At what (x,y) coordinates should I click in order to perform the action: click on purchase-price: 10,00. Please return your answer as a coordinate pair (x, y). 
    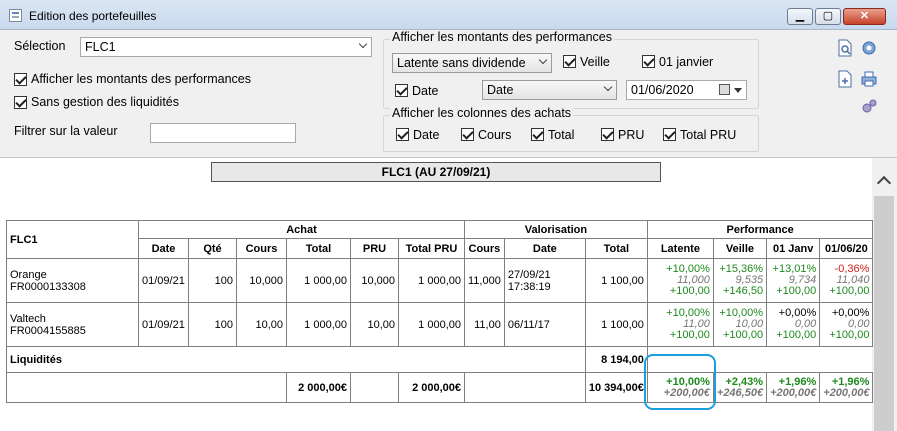
    Looking at the image, I should click on (261, 324).